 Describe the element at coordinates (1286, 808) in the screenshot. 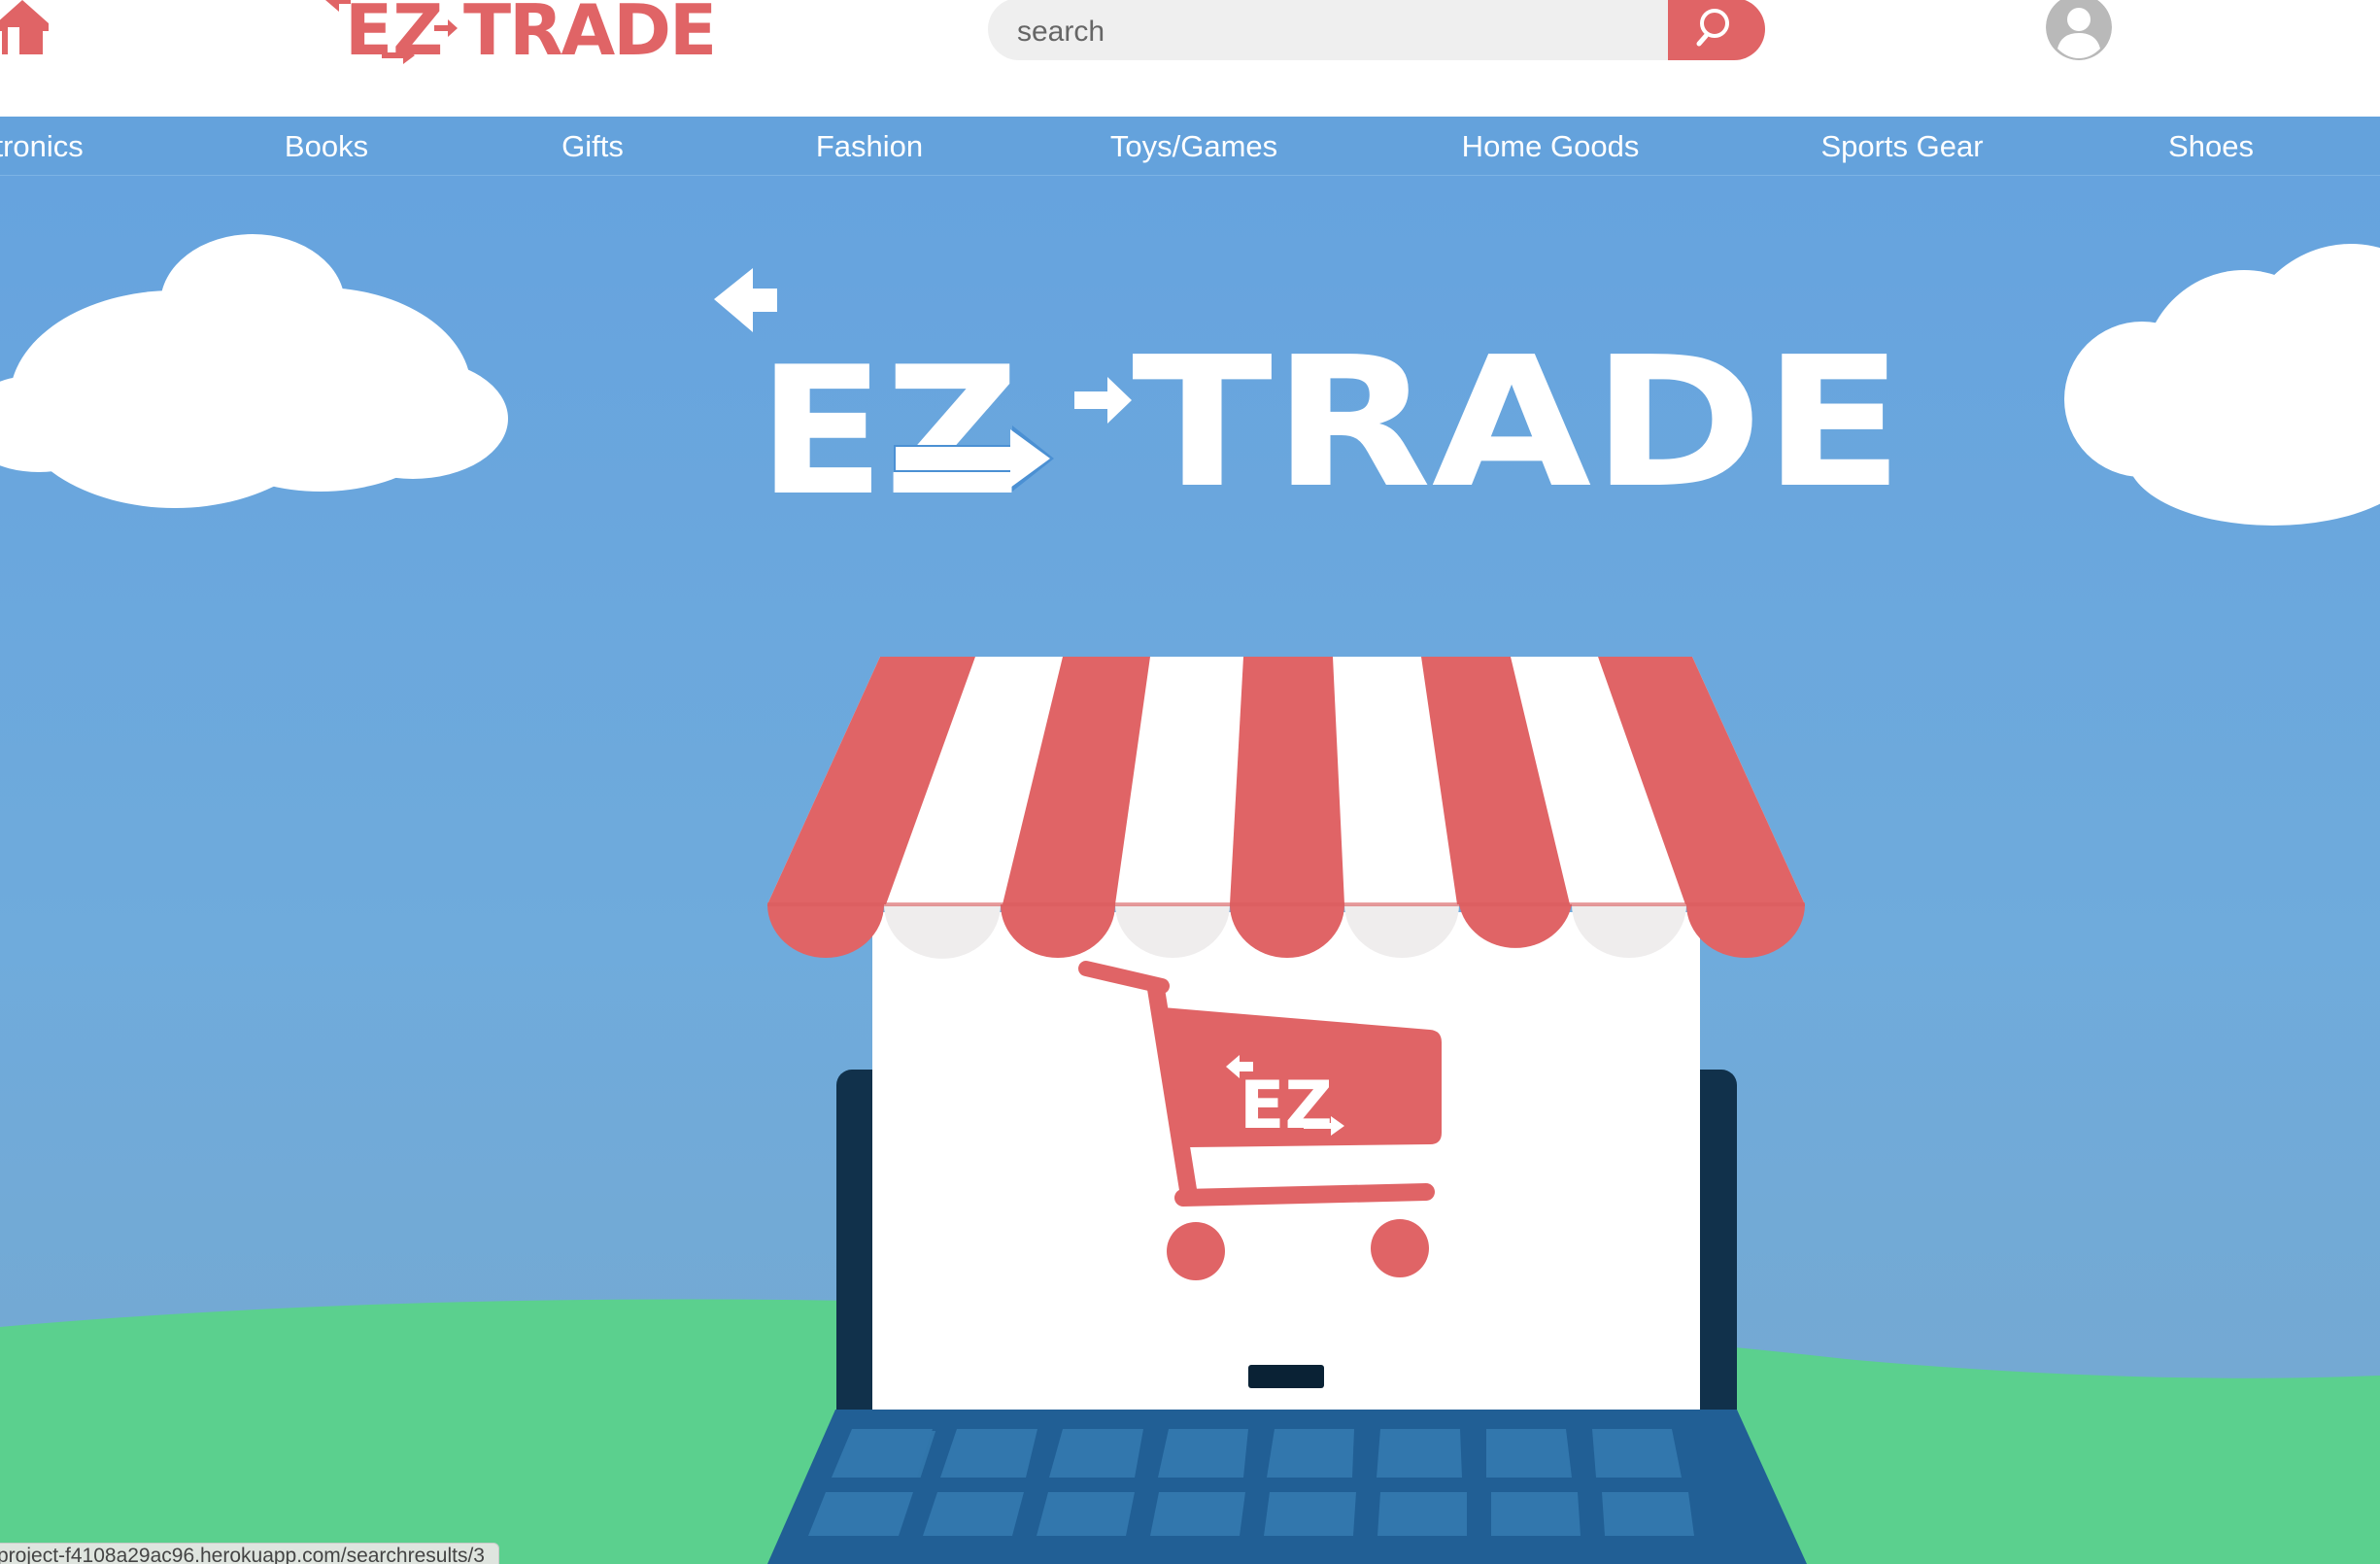

I see `store-awning` at that location.